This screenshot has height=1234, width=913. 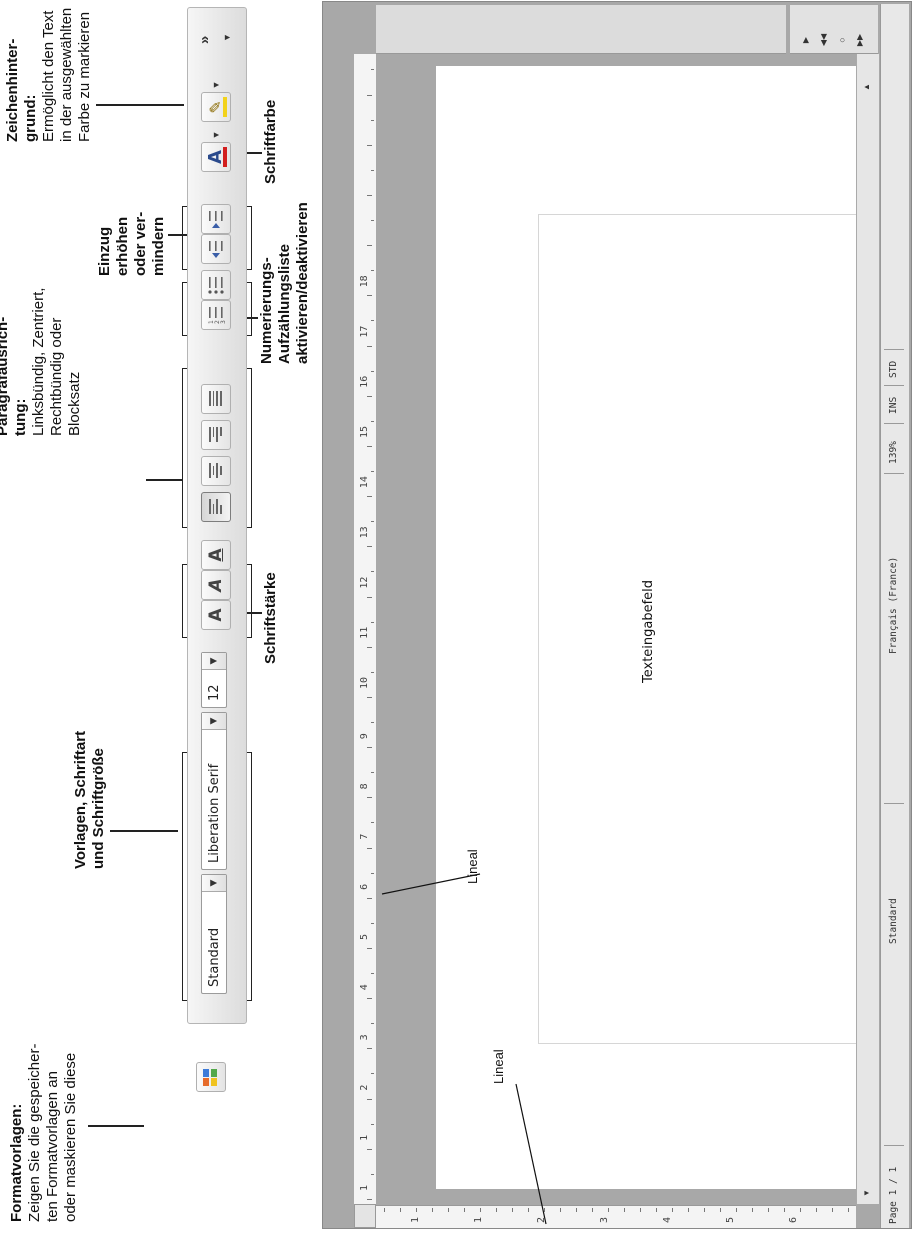 What do you see at coordinates (38, 361) in the screenshot?
I see `annotation-line: Linksbündig, Zentriert,` at bounding box center [38, 361].